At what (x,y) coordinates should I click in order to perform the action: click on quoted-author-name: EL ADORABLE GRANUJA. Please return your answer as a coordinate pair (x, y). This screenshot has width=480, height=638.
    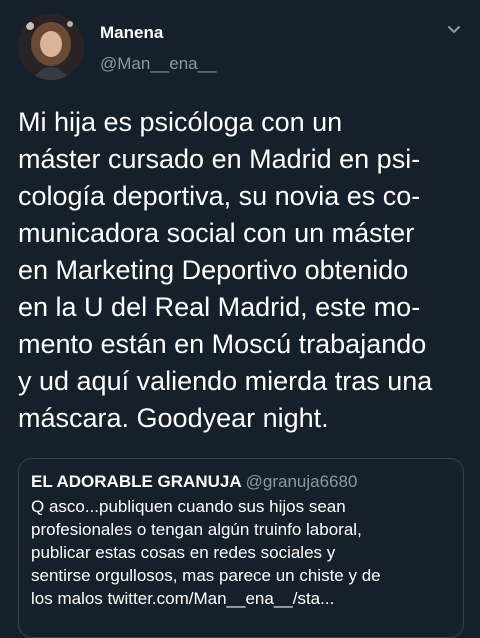
    Looking at the image, I should click on (136, 481).